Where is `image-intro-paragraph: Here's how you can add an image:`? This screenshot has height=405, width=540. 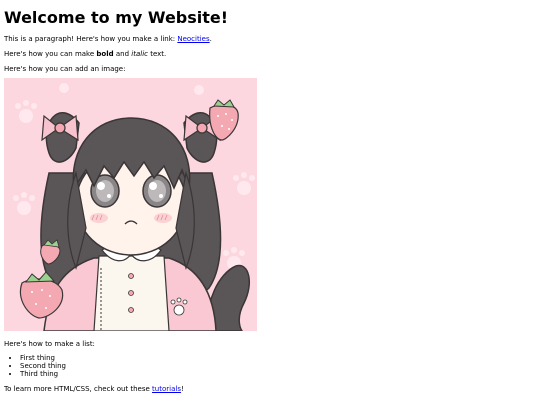
image-intro-paragraph: Here's how you can add an image: is located at coordinates (65, 69).